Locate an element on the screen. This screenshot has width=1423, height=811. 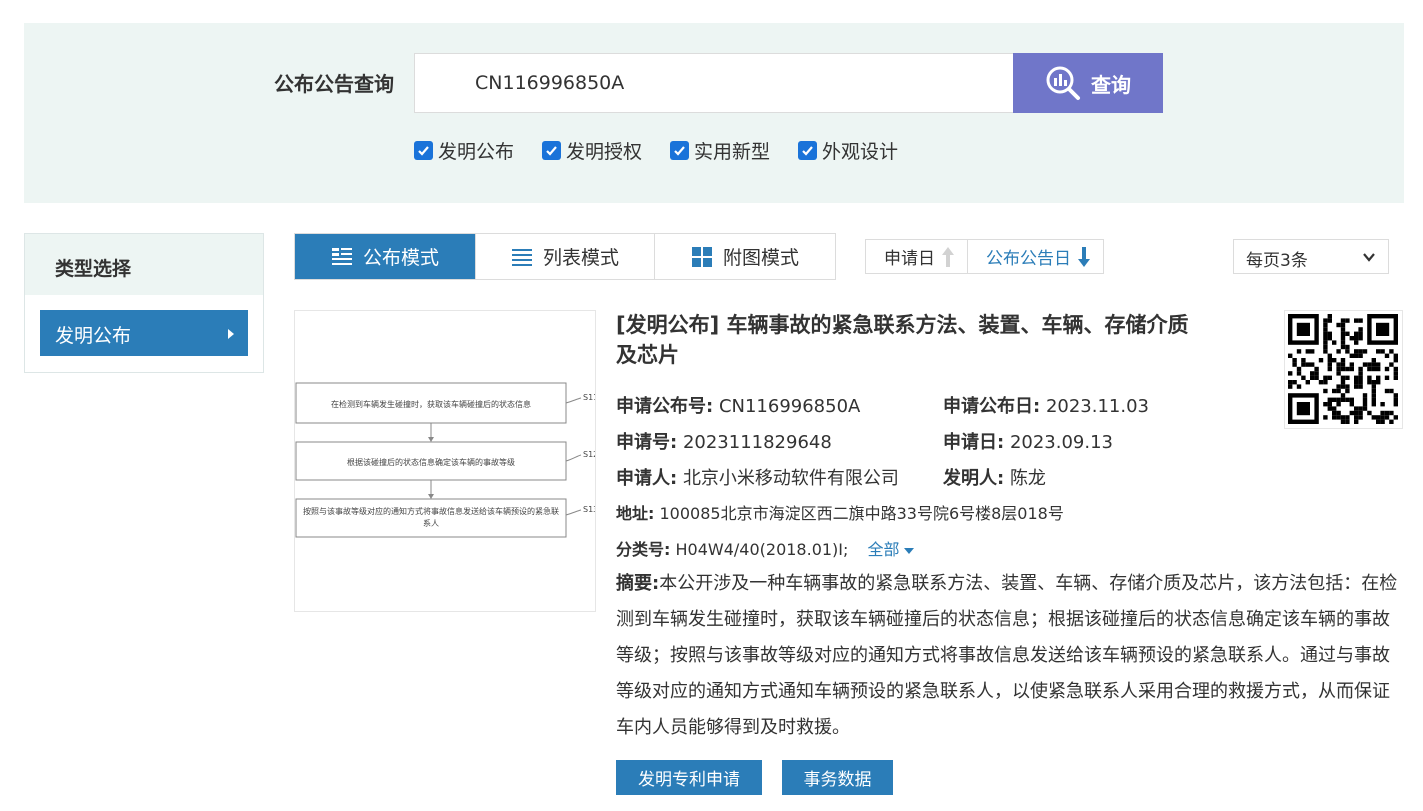
sort-label: 申请日 is located at coordinates (909, 259).